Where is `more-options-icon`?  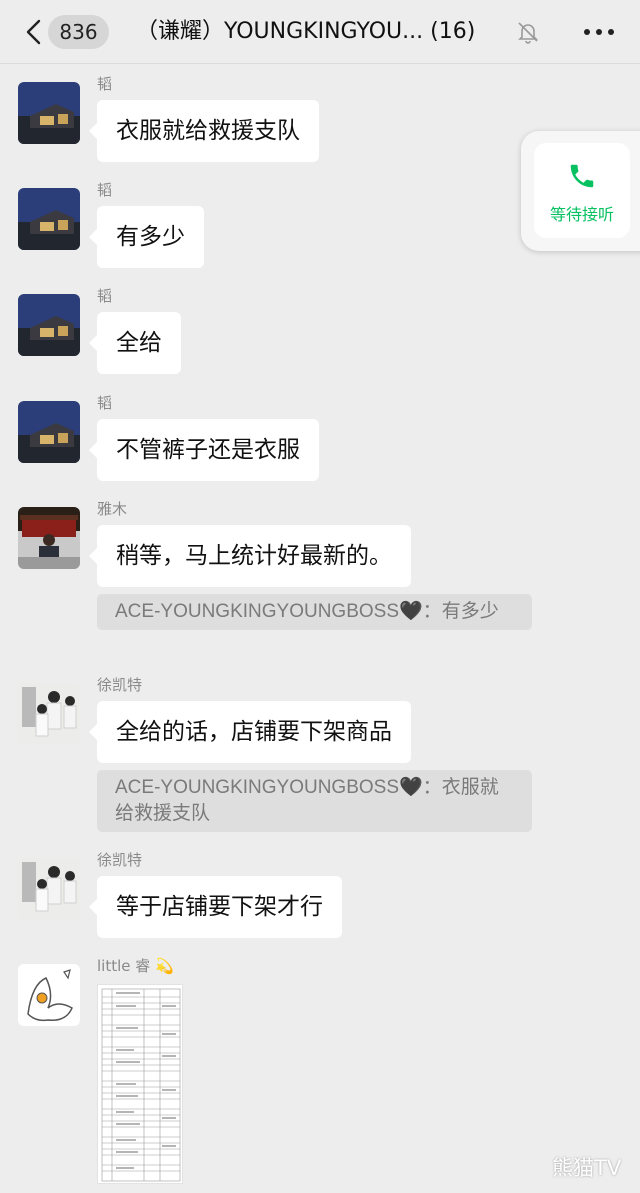 more-options-icon is located at coordinates (599, 33).